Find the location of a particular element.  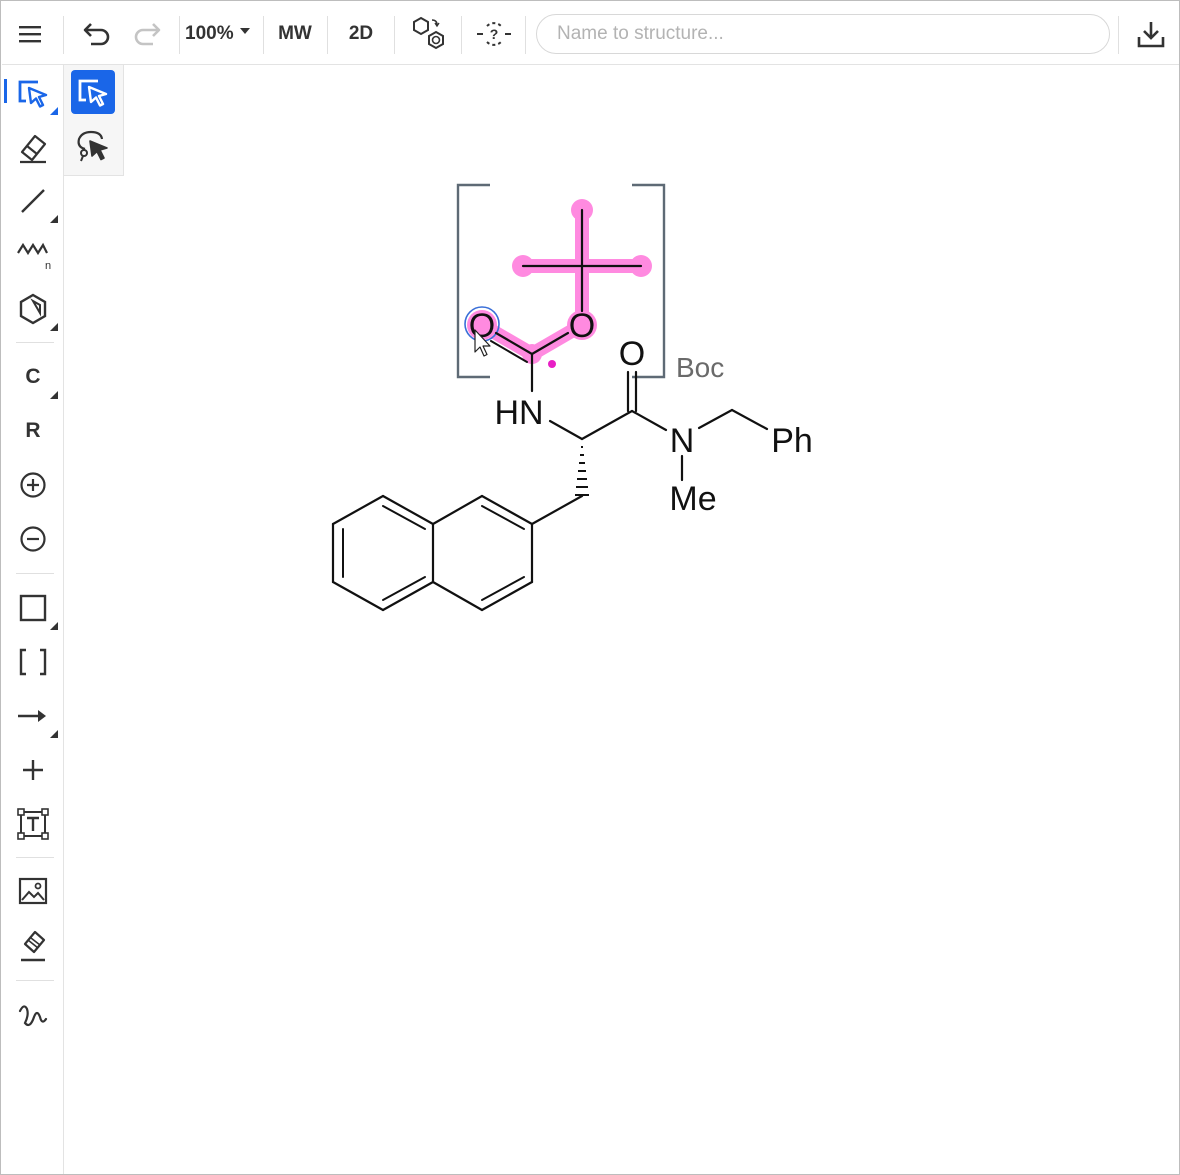

active-tool-indicator is located at coordinates (5, 91).